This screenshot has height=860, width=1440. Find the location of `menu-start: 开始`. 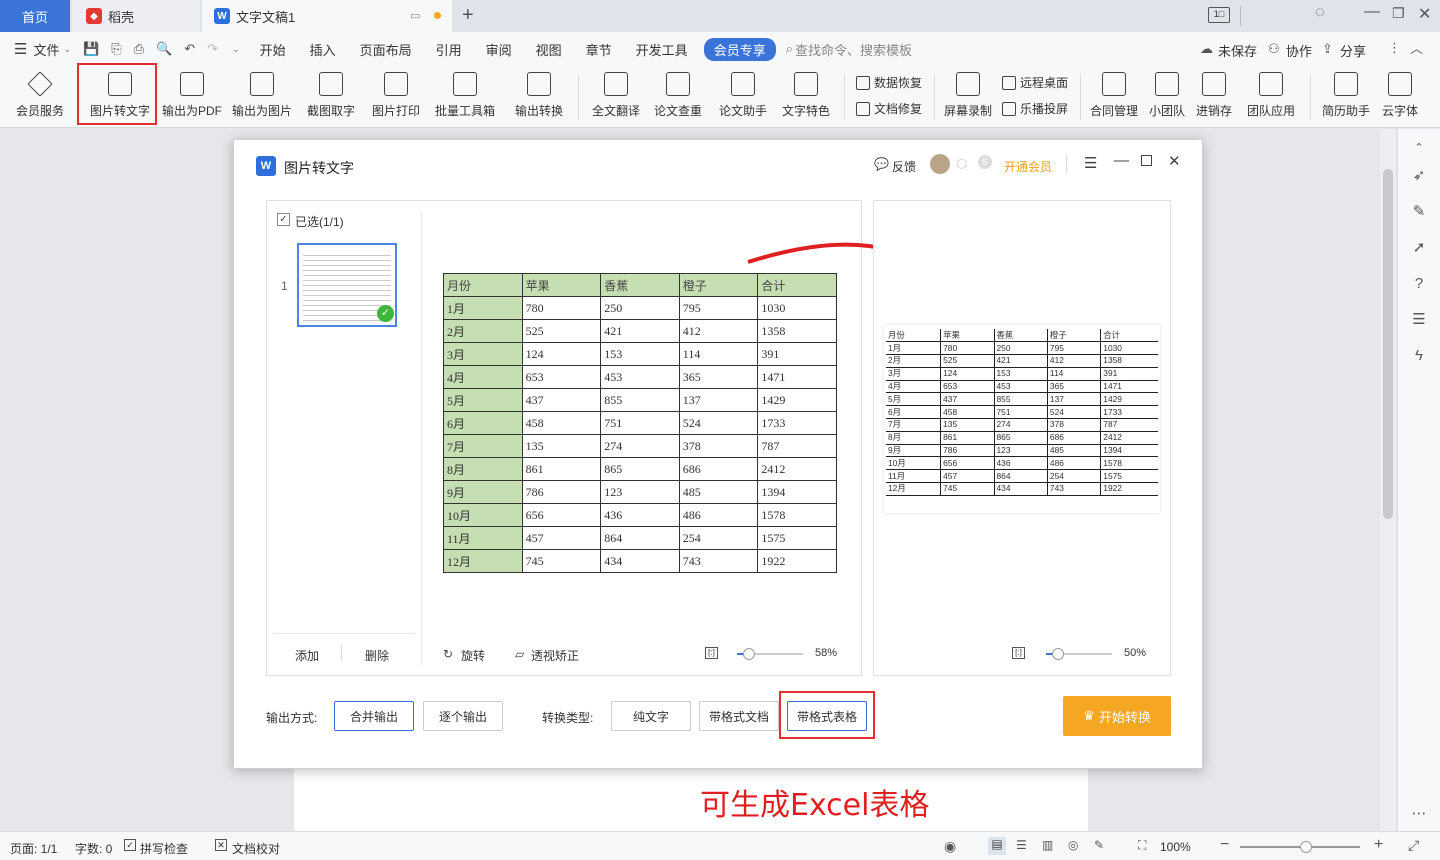

menu-start: 开始 is located at coordinates (273, 49).